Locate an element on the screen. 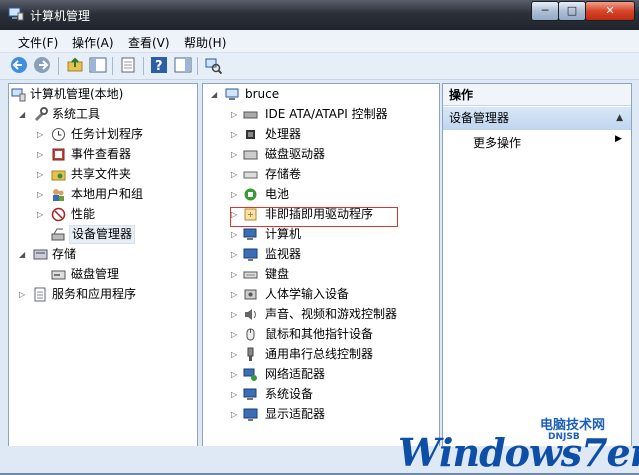 The image size is (639, 475). ide-controller-icon is located at coordinates (250, 115).